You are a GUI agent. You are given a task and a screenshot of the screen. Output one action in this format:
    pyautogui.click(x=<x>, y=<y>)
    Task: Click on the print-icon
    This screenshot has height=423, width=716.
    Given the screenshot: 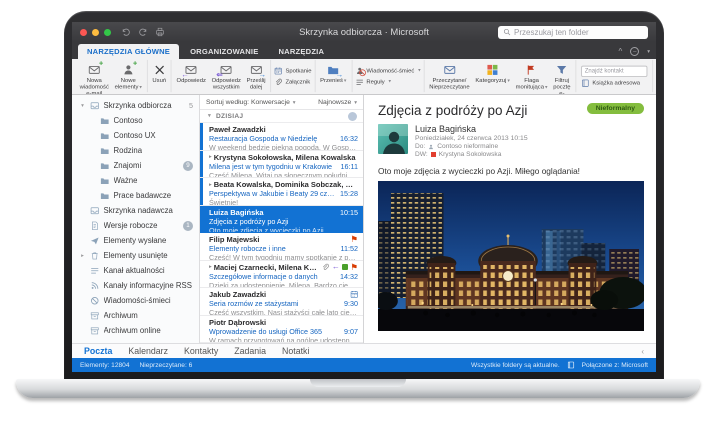 What is the action you would take?
    pyautogui.click(x=160, y=32)
    